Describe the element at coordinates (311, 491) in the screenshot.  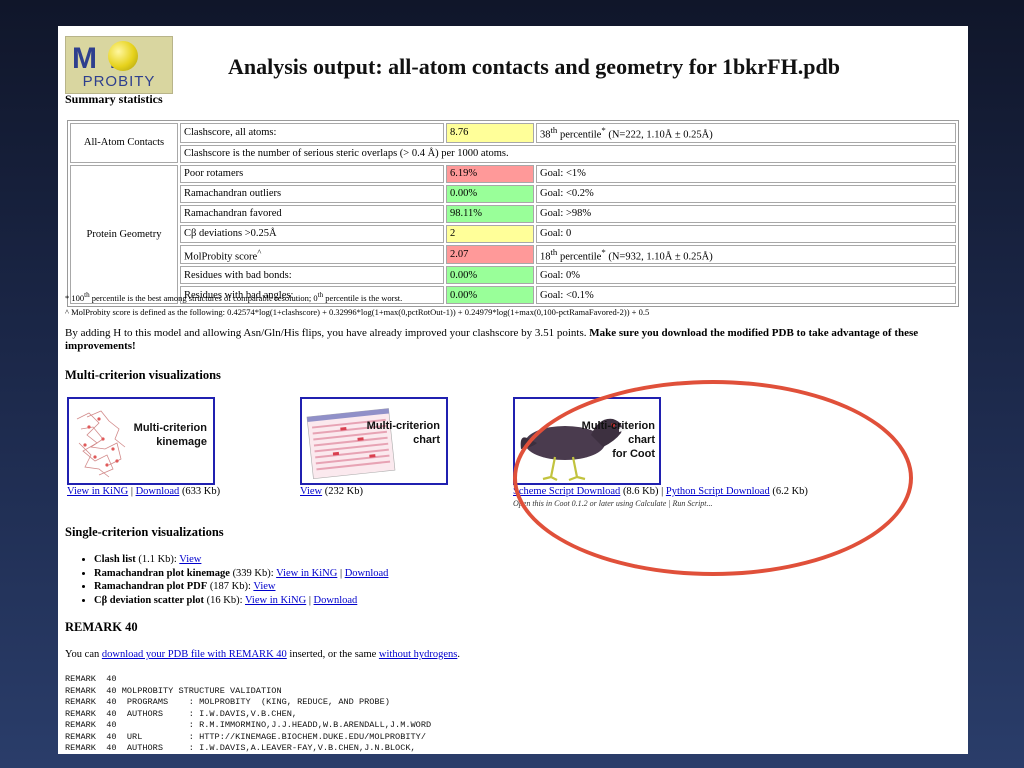
I see `chart-view-link: View` at that location.